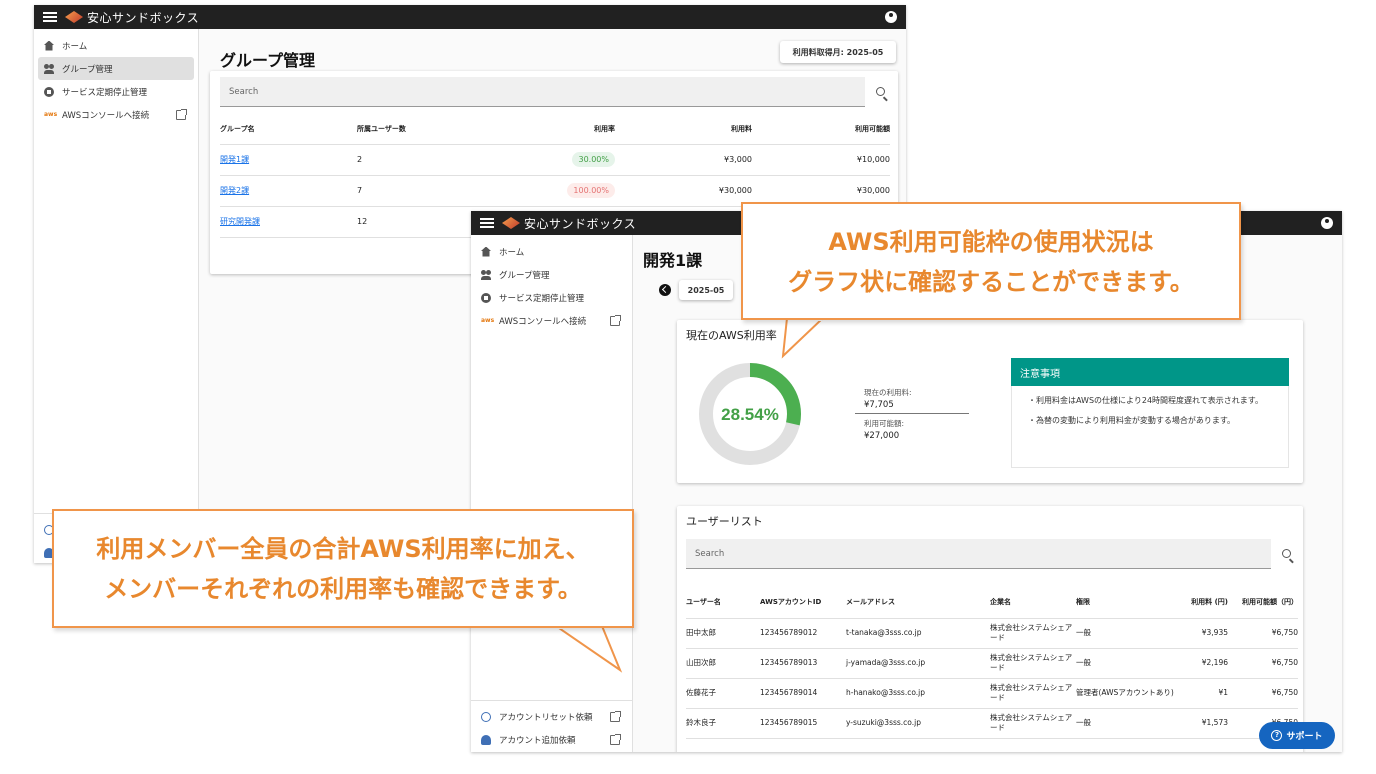 This screenshot has width=1376, height=774. Describe the element at coordinates (432, 160) in the screenshot. I see `user-count: 2` at that location.